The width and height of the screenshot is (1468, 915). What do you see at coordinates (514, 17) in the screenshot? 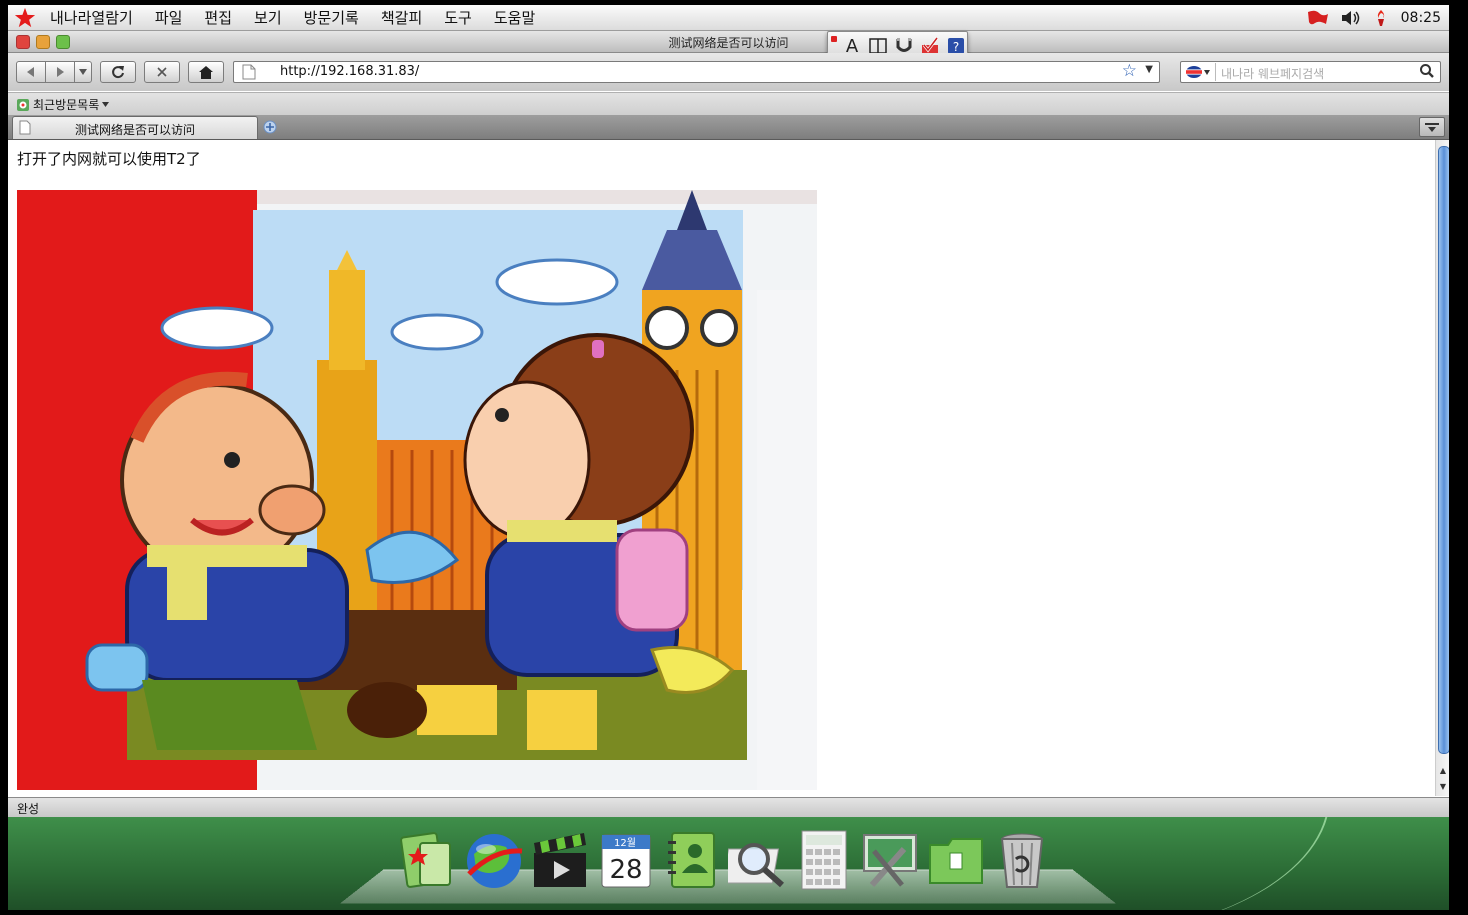
I see `menu-help: 도움말` at bounding box center [514, 17].